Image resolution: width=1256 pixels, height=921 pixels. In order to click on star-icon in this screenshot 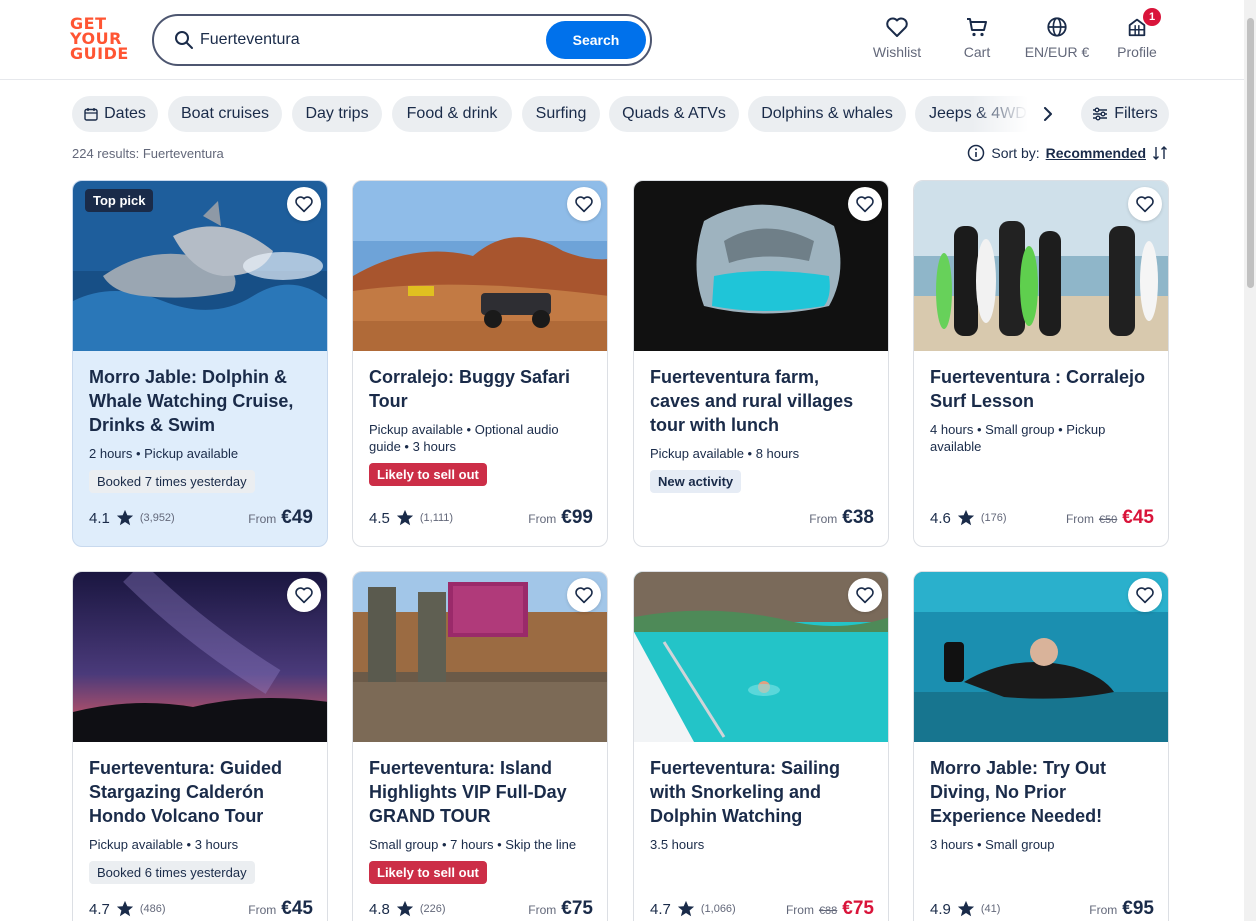, I will do `click(966, 909)`.